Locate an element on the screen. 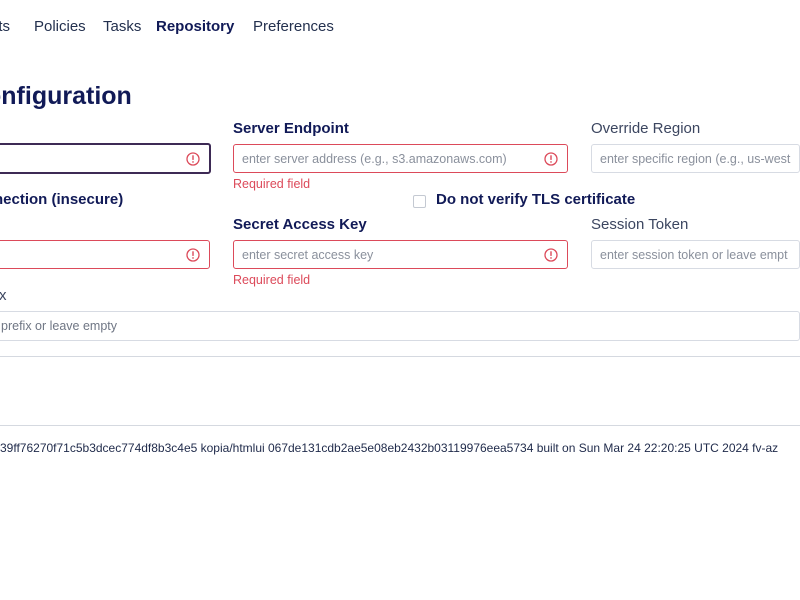  footer-divider is located at coordinates (400, 425).